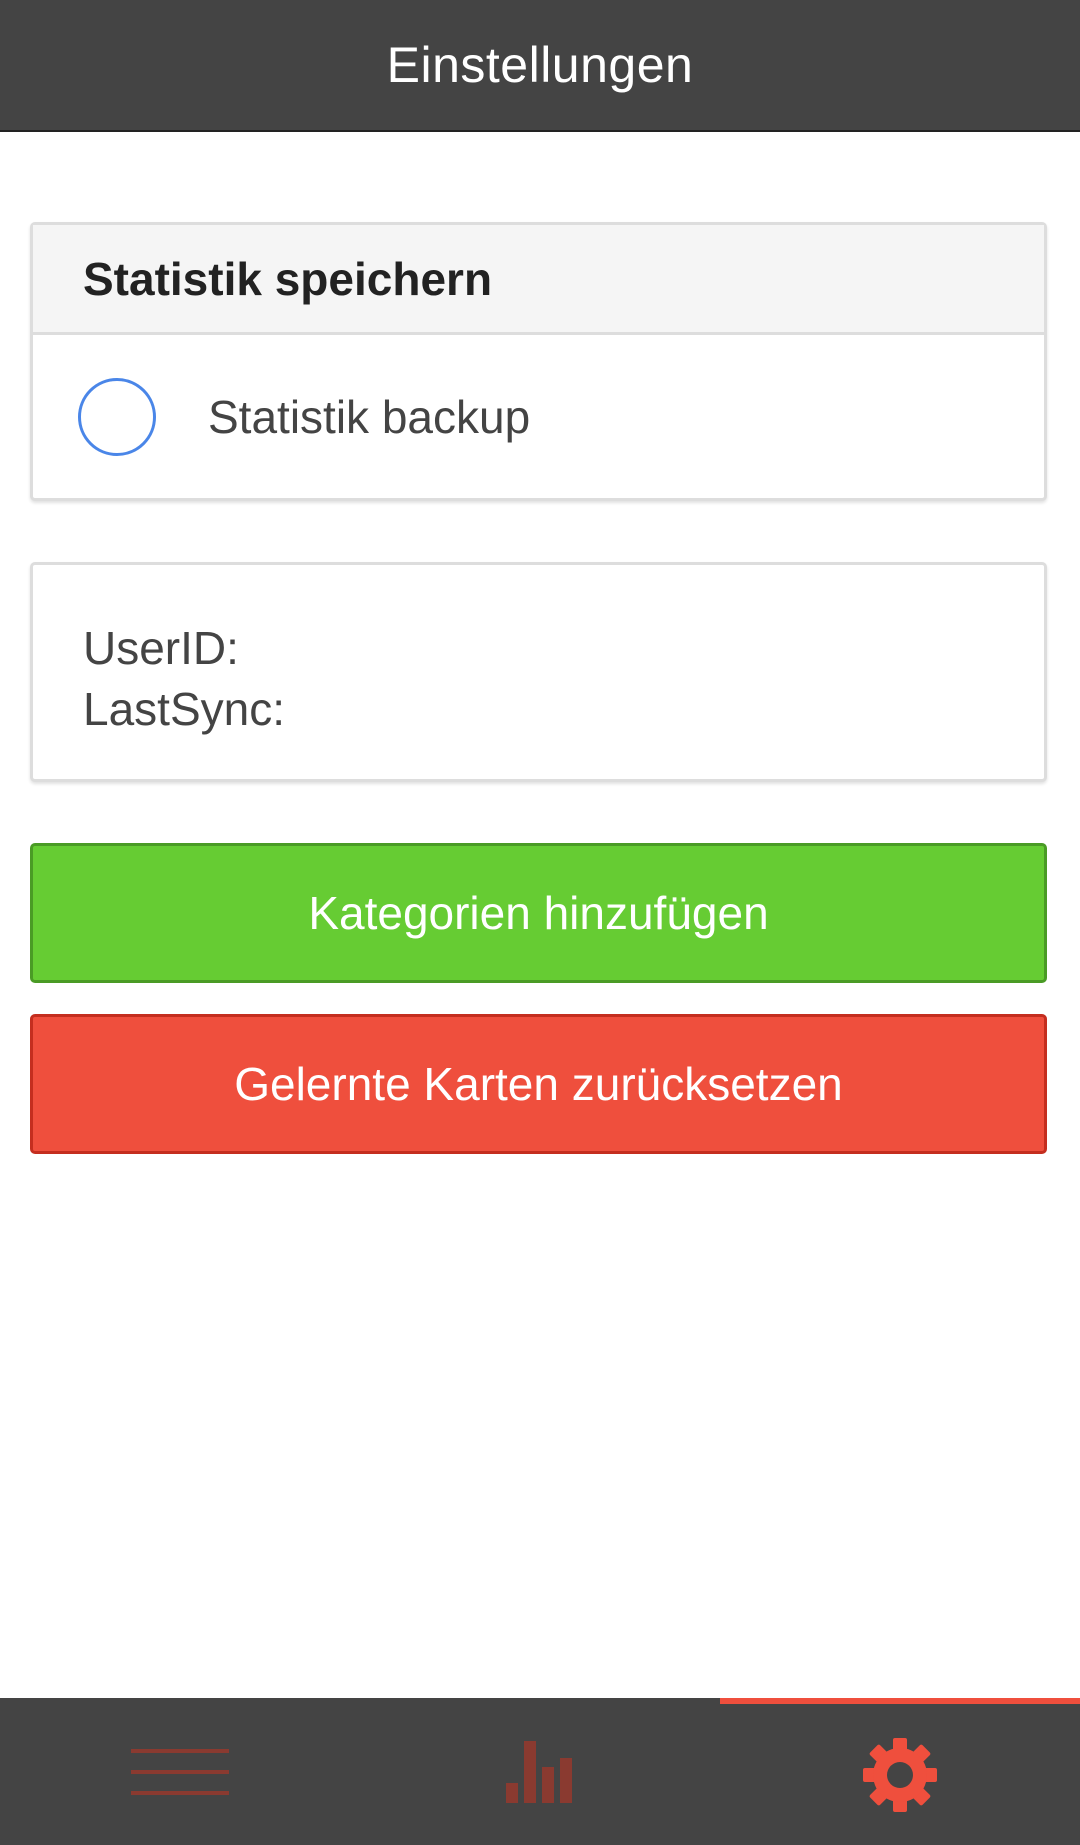 The image size is (1080, 1845). What do you see at coordinates (538, 672) in the screenshot?
I see `sync-info-card: UserID: LastSync:` at bounding box center [538, 672].